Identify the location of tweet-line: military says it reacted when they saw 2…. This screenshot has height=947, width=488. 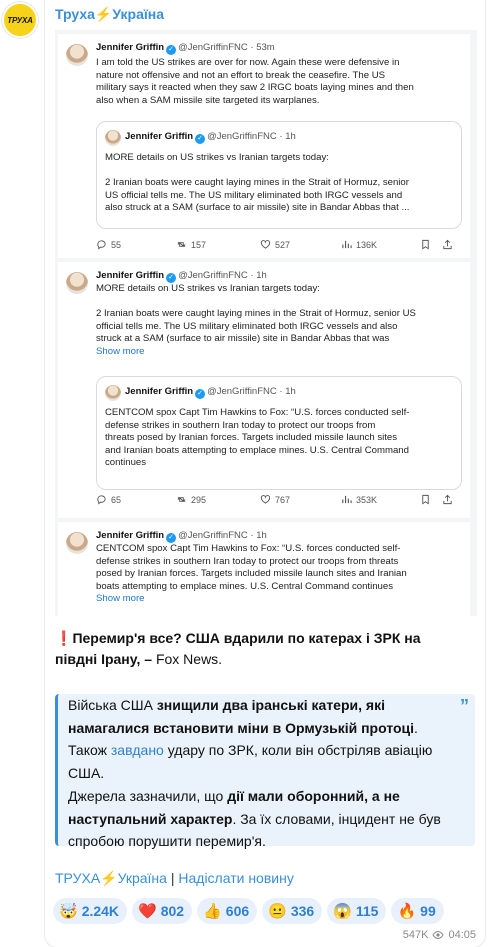
(255, 88).